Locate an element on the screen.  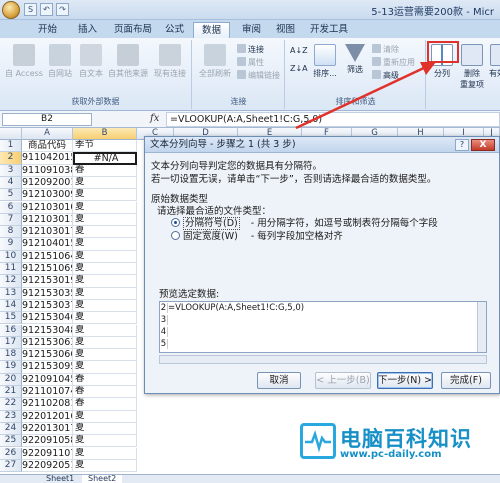
cell-product-code: 921101074 is located at coordinates (47, 392).